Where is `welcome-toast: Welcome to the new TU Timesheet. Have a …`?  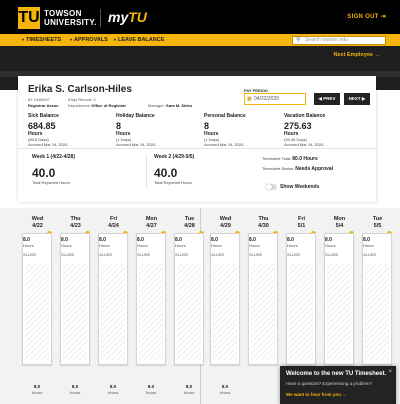 welcome-toast: Welcome to the new TU Timesheet. Have a … is located at coordinates (338, 385).